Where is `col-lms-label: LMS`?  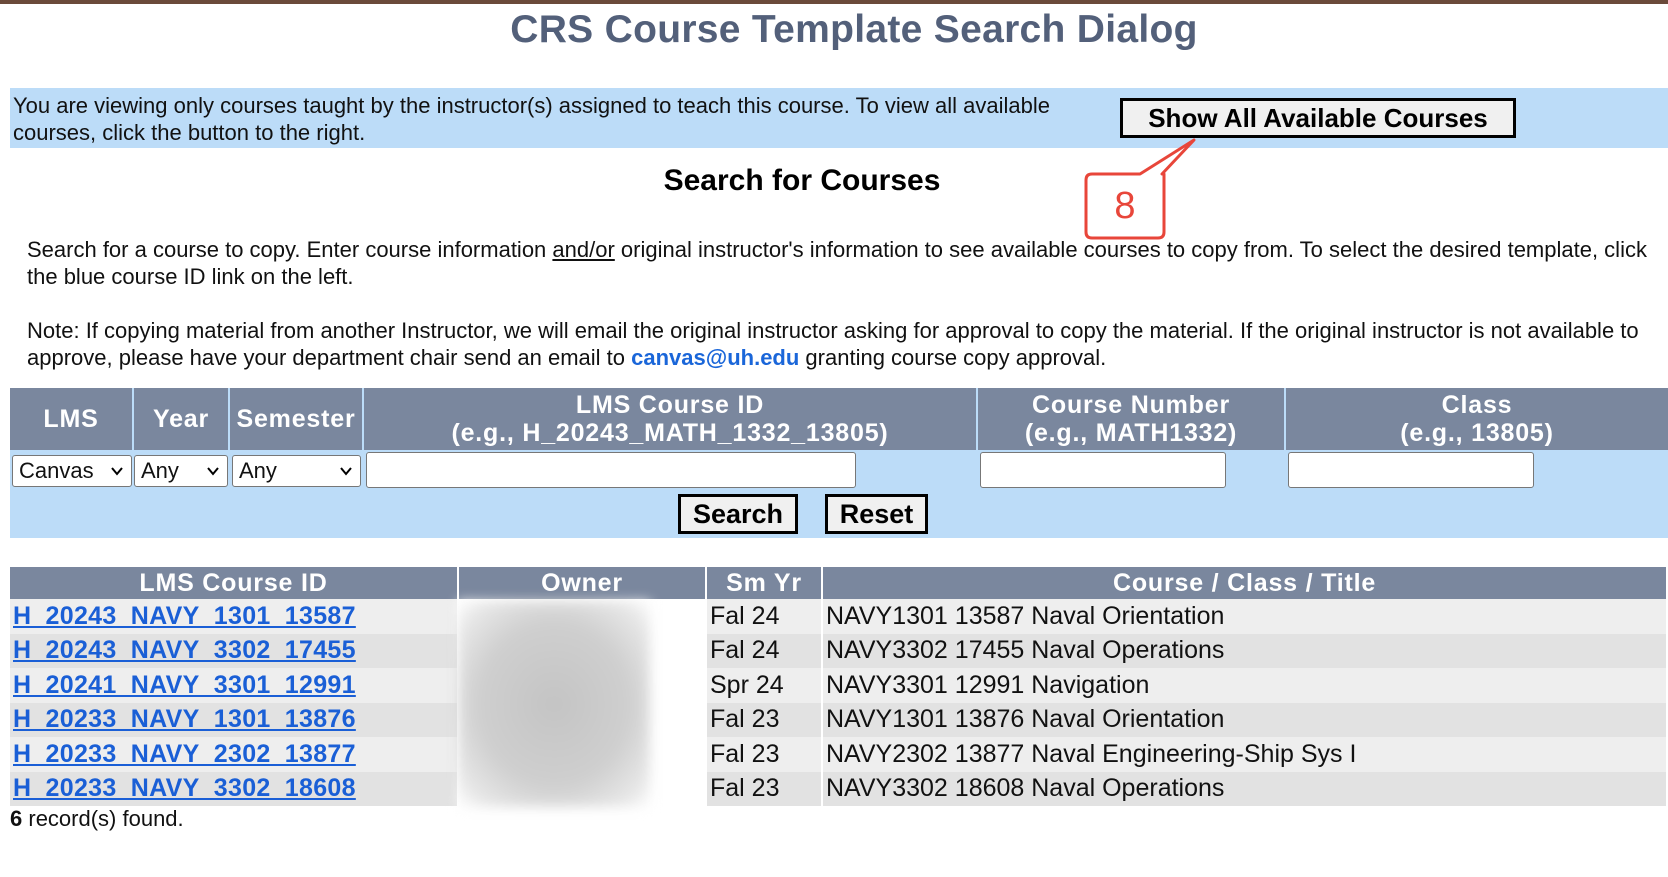
col-lms-label: LMS is located at coordinates (71, 419).